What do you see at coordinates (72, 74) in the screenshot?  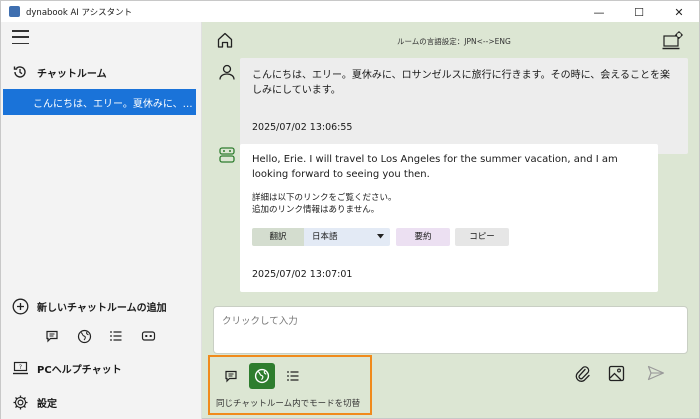 I see `chat-room-label: チャットルーム` at bounding box center [72, 74].